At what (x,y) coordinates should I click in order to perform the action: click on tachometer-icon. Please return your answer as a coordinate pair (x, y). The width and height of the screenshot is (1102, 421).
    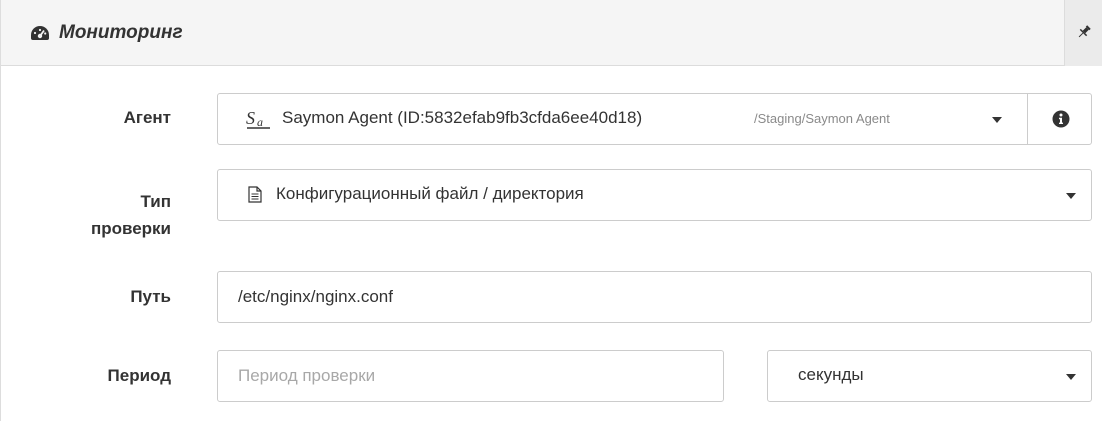
    Looking at the image, I should click on (40, 33).